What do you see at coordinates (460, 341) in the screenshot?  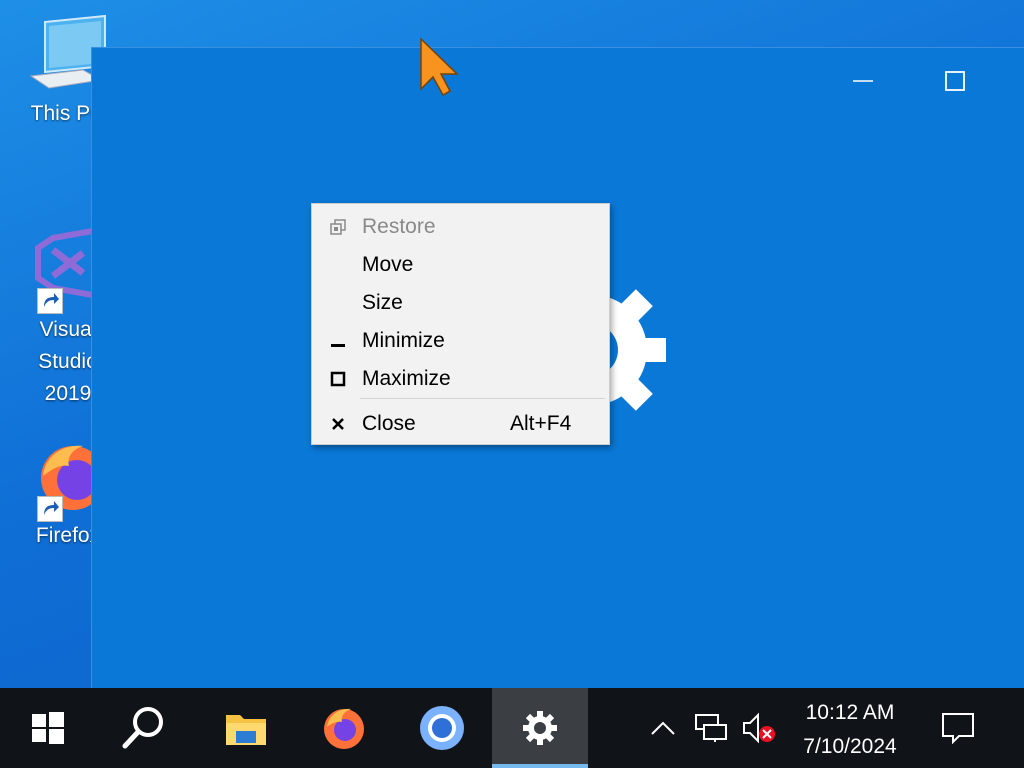 I see `menu-item-minimize: Minimize` at bounding box center [460, 341].